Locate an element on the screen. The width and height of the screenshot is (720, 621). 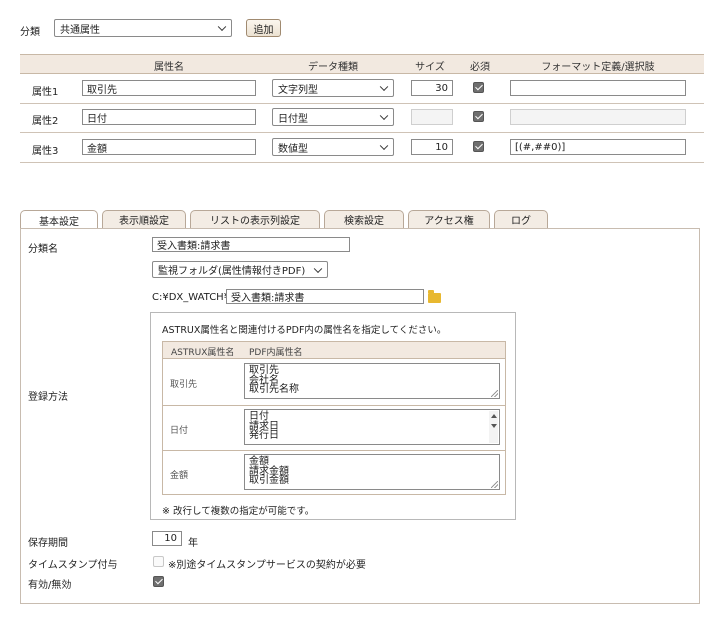
mapping-header-astrux: ASTRUX属性名 is located at coordinates (203, 353).